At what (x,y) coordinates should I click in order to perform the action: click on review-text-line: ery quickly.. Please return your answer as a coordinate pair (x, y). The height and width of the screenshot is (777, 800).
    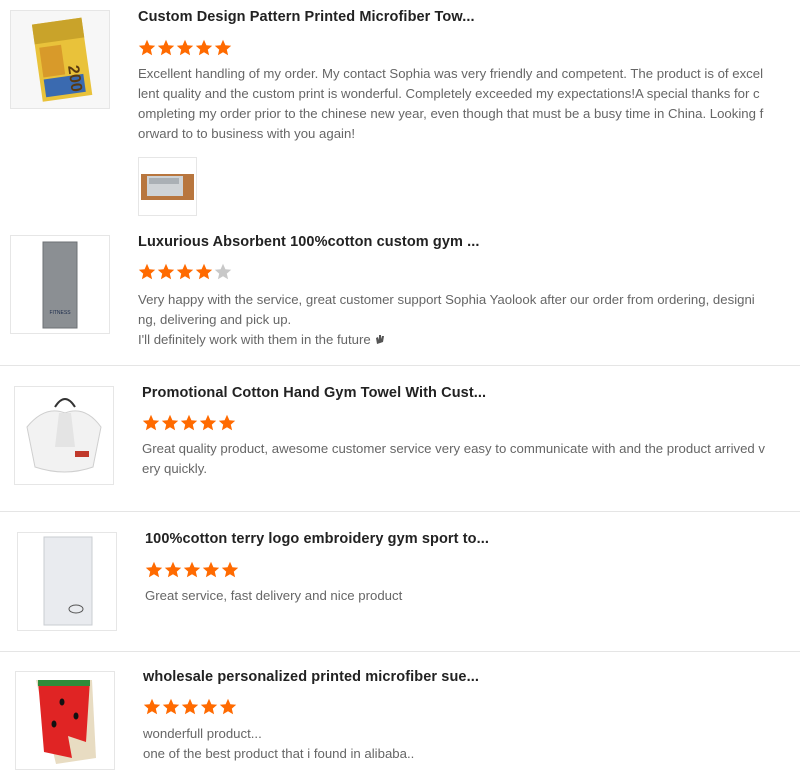
    Looking at the image, I should click on (174, 468).